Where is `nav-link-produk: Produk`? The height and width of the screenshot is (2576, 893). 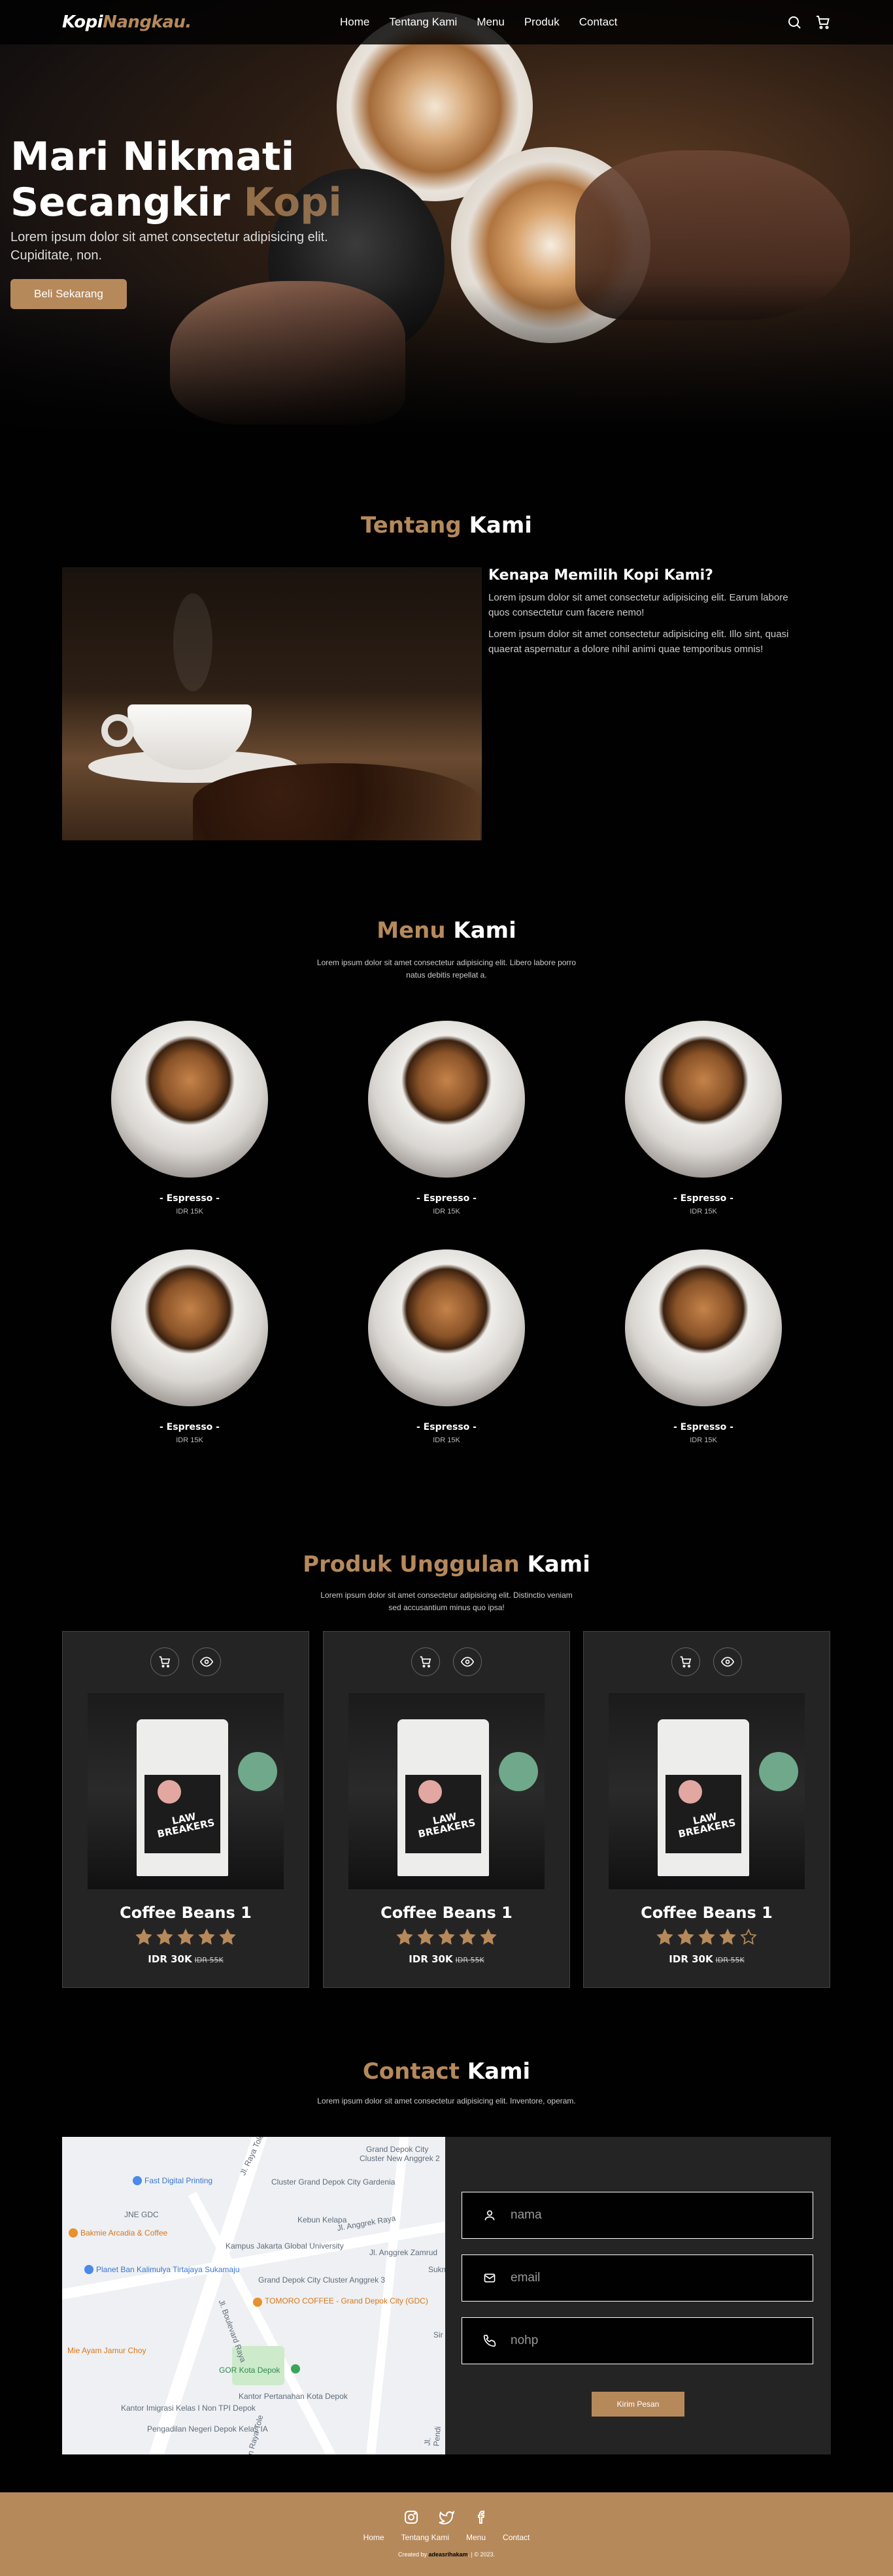 nav-link-produk: Produk is located at coordinates (542, 22).